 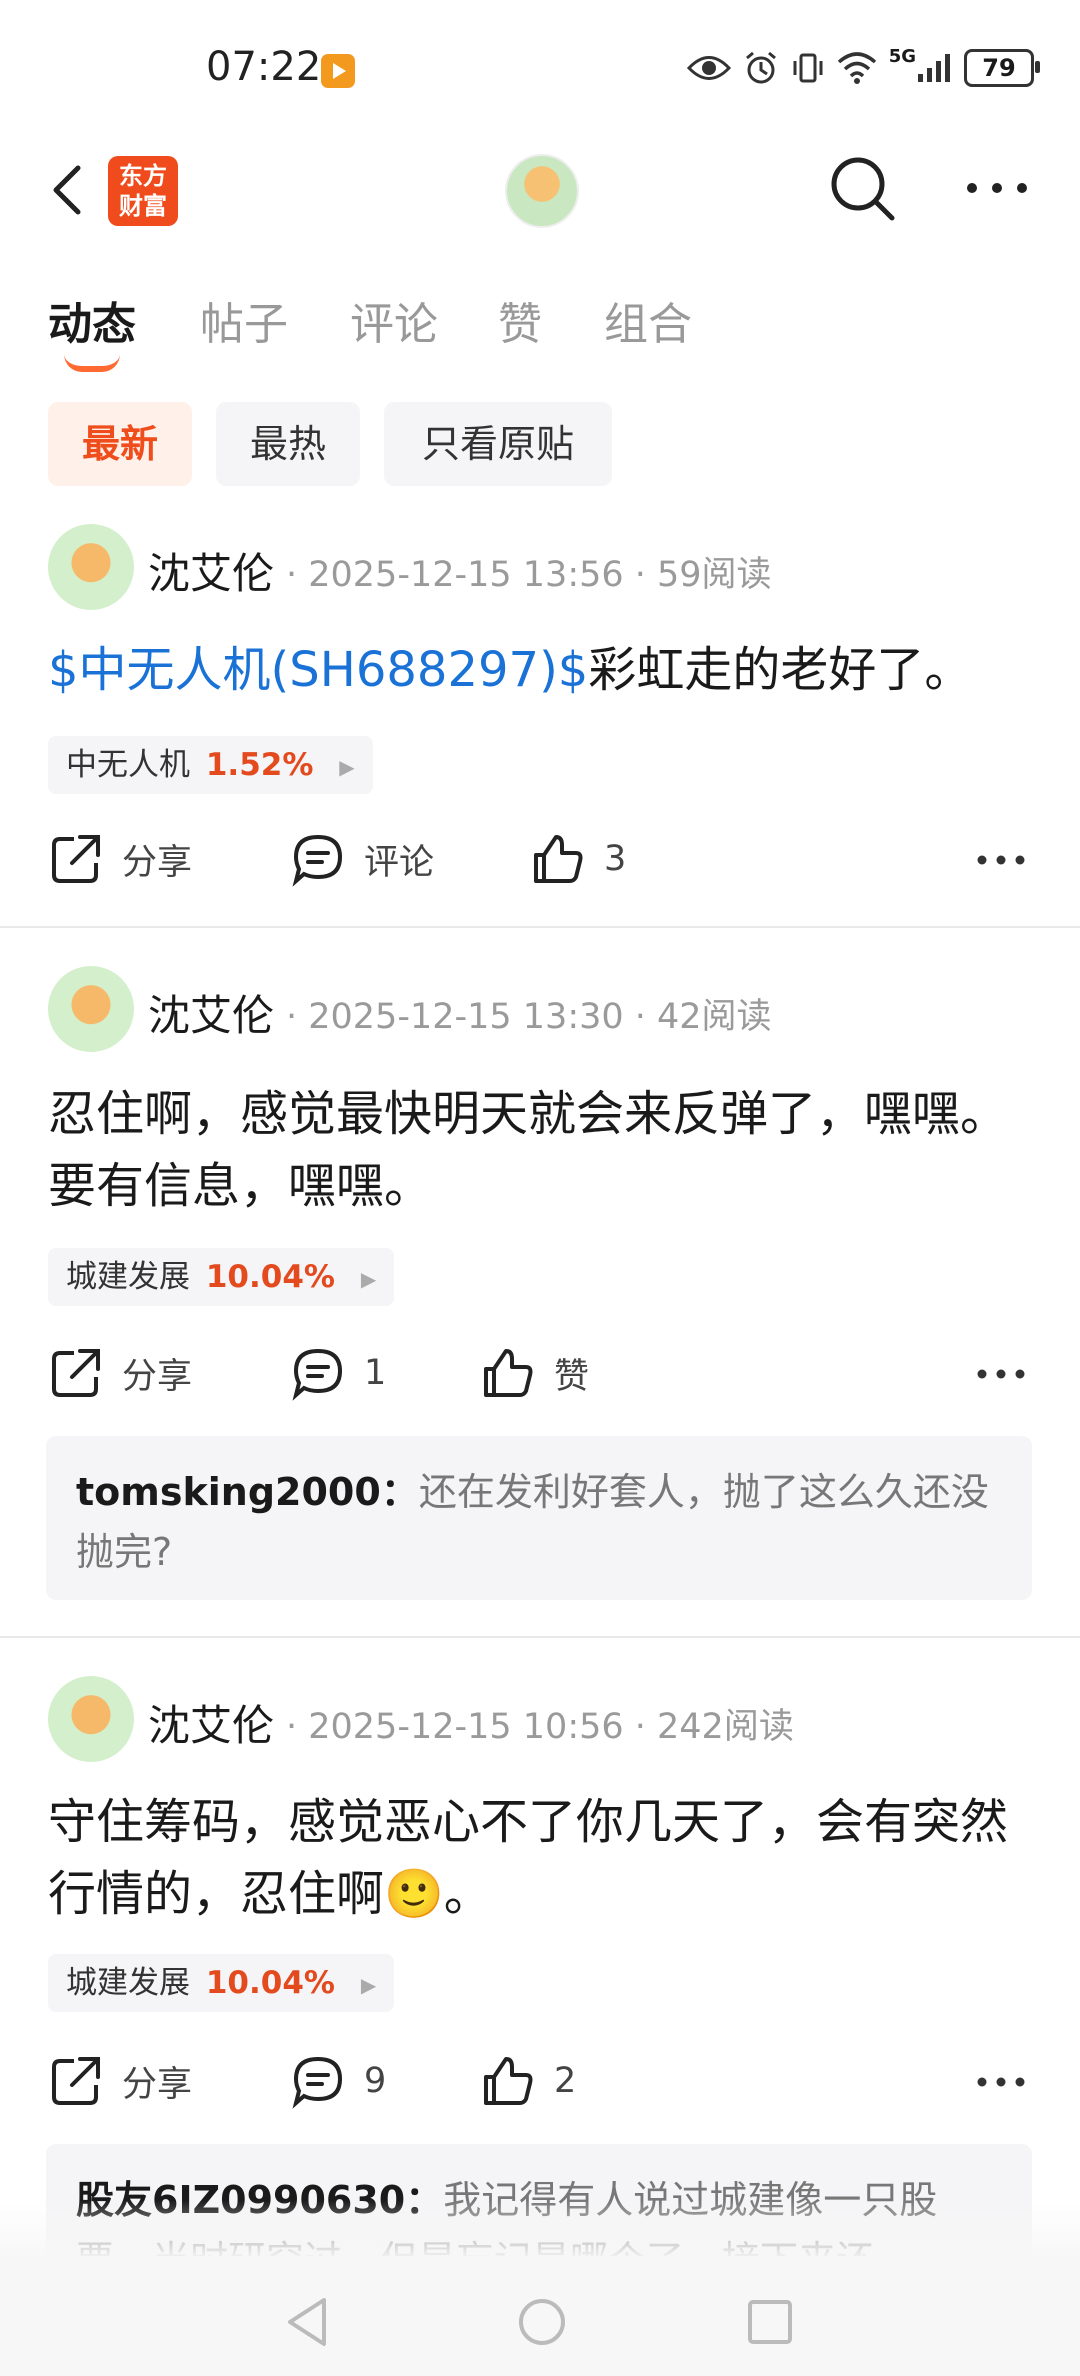 What do you see at coordinates (539, 1518) in the screenshot?
I see `reply-preview: tomsking2000：还在发利好套人，抛了这么久还没抛完?` at bounding box center [539, 1518].